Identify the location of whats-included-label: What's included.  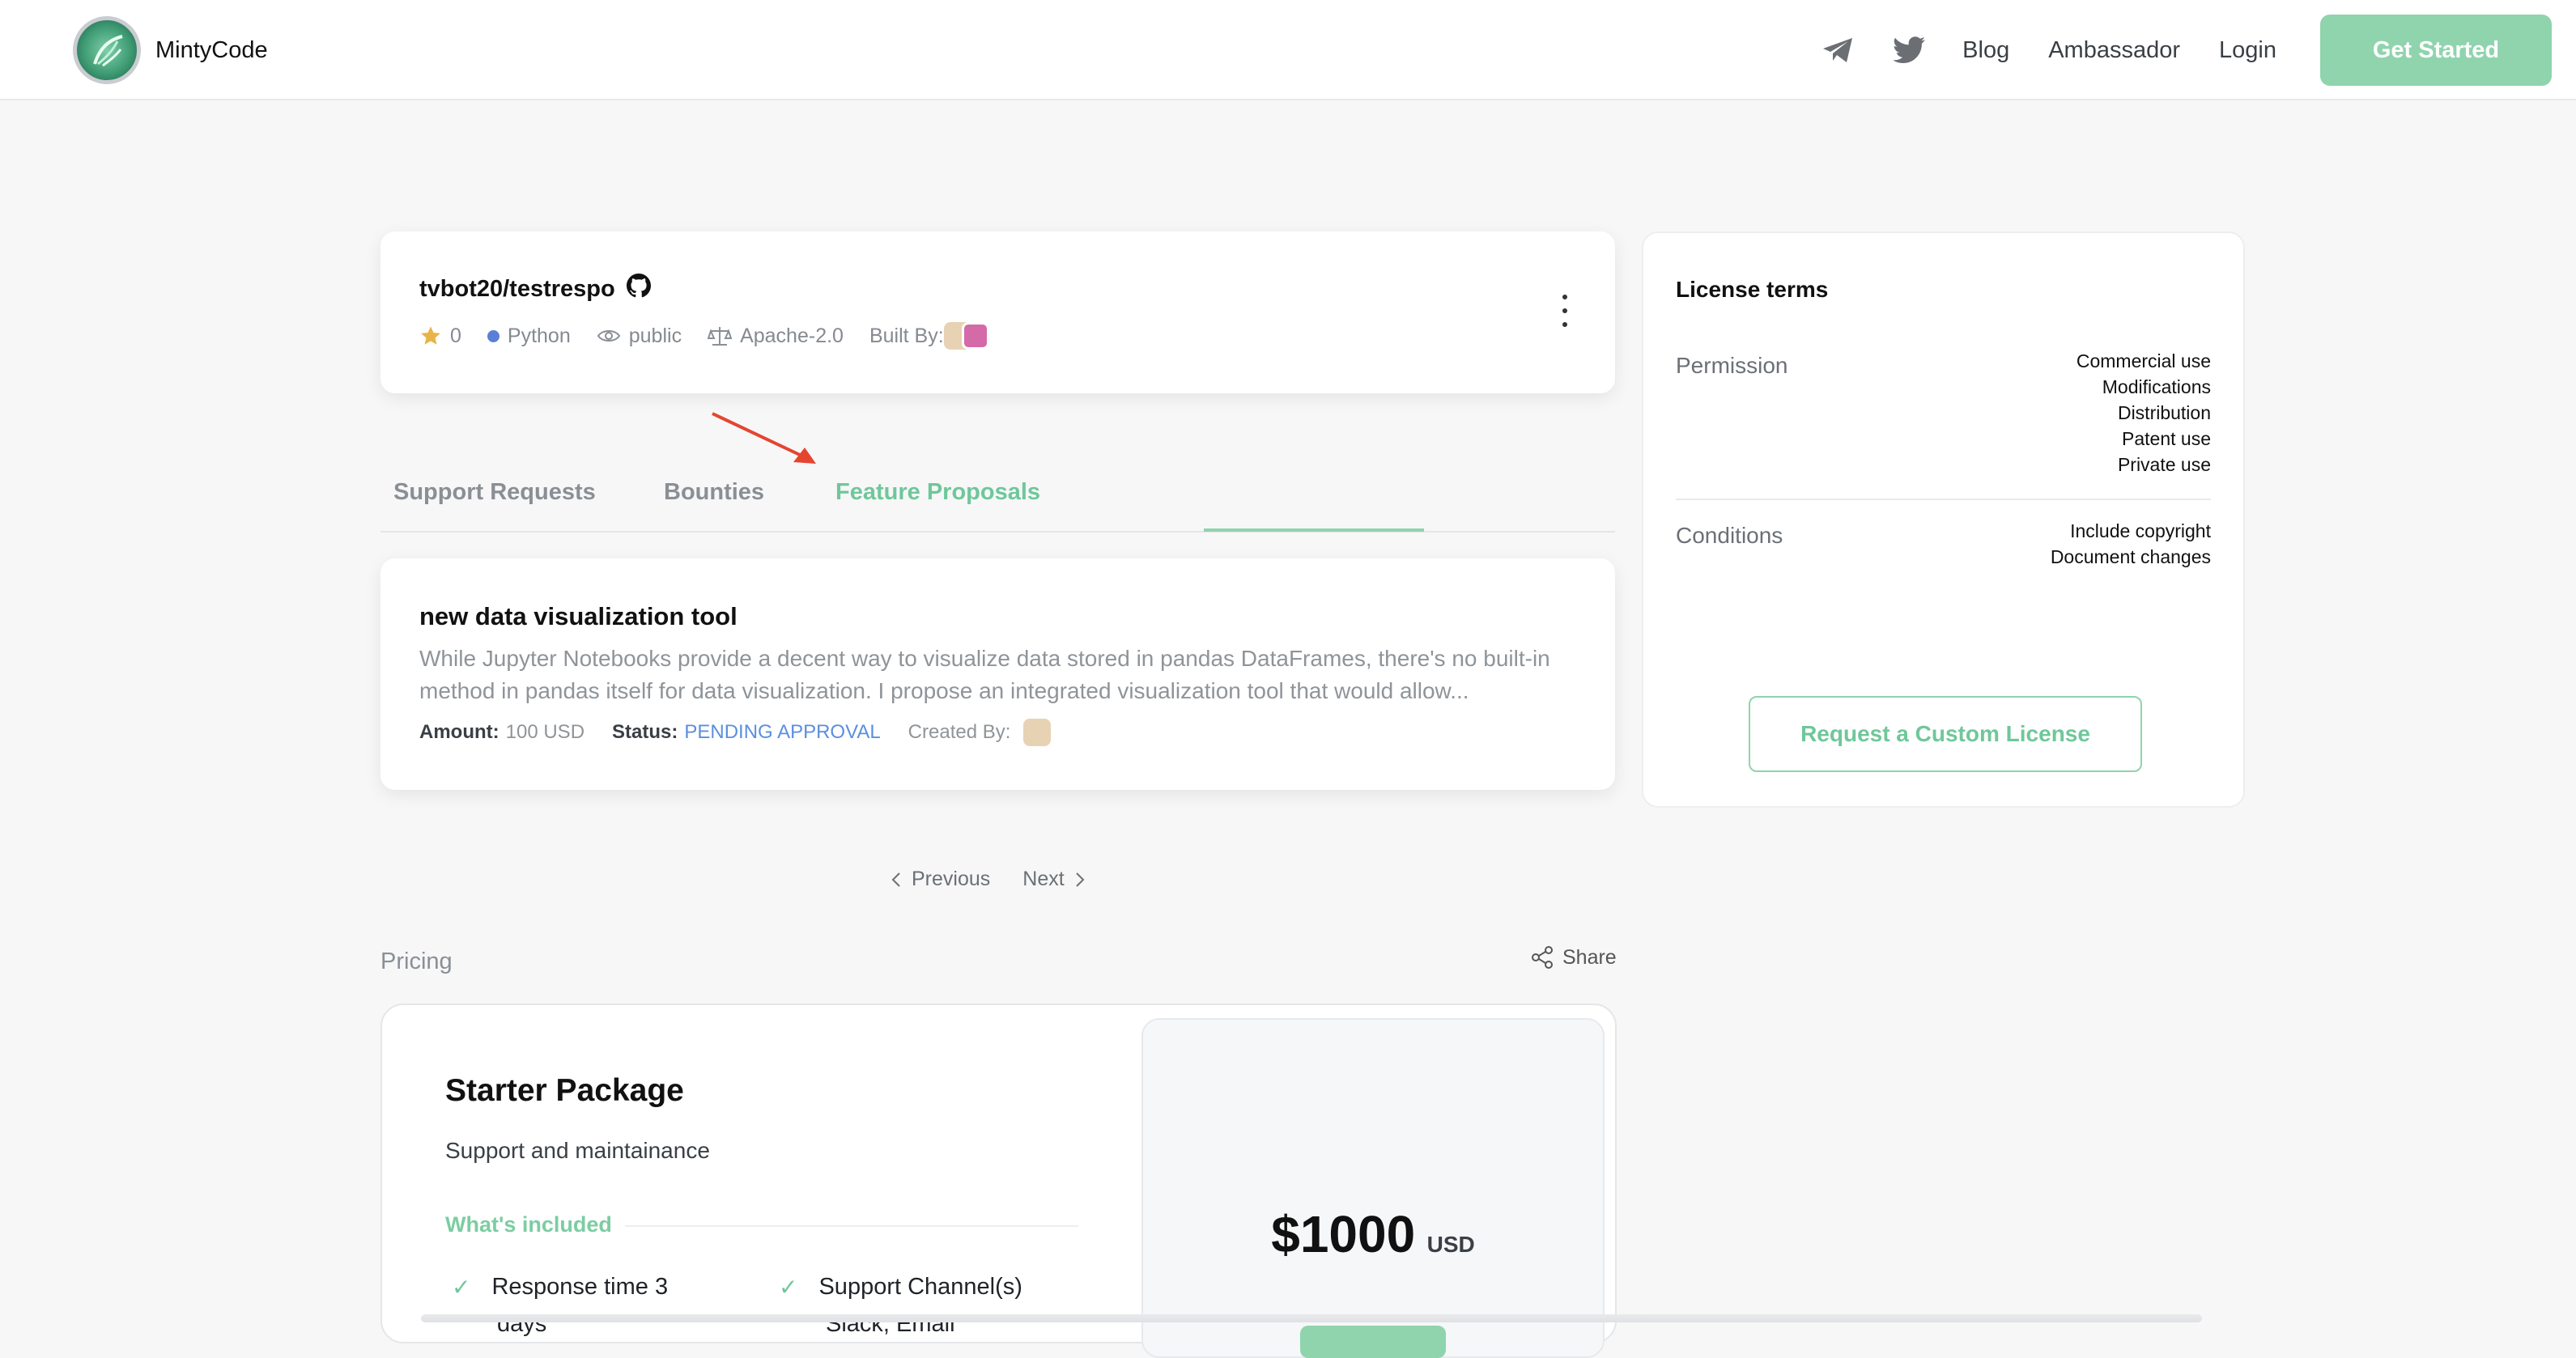
(528, 1224).